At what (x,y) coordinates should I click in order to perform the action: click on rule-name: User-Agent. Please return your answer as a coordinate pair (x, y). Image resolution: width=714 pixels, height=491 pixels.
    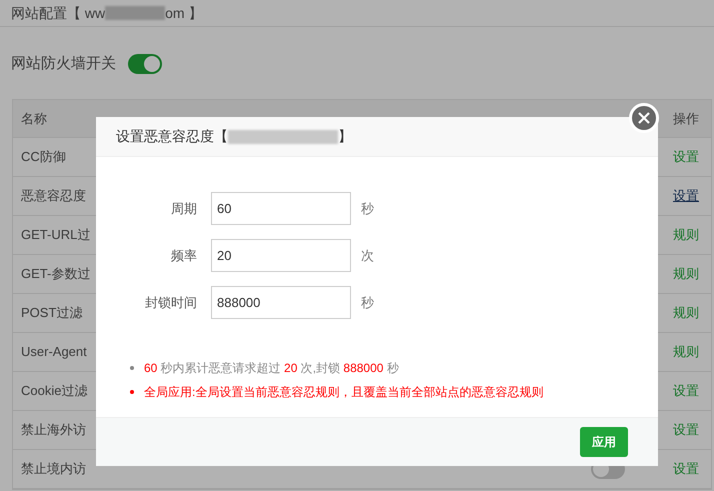
    Looking at the image, I should click on (54, 352).